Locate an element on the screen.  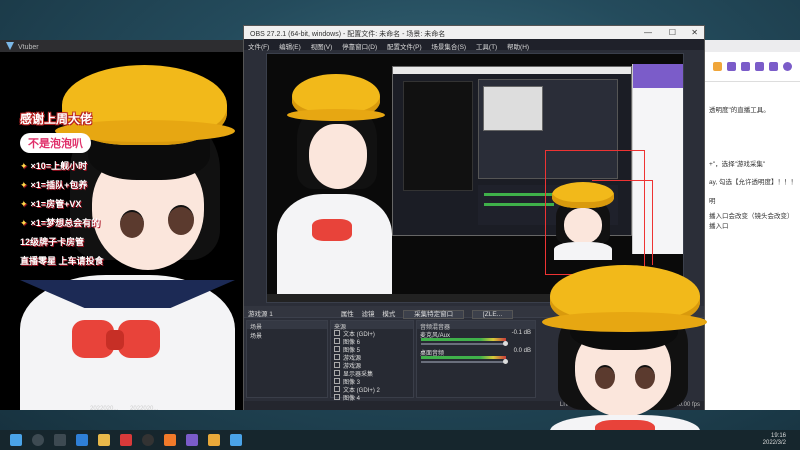
close-icon: ✕ is located at coordinates (694, 32).